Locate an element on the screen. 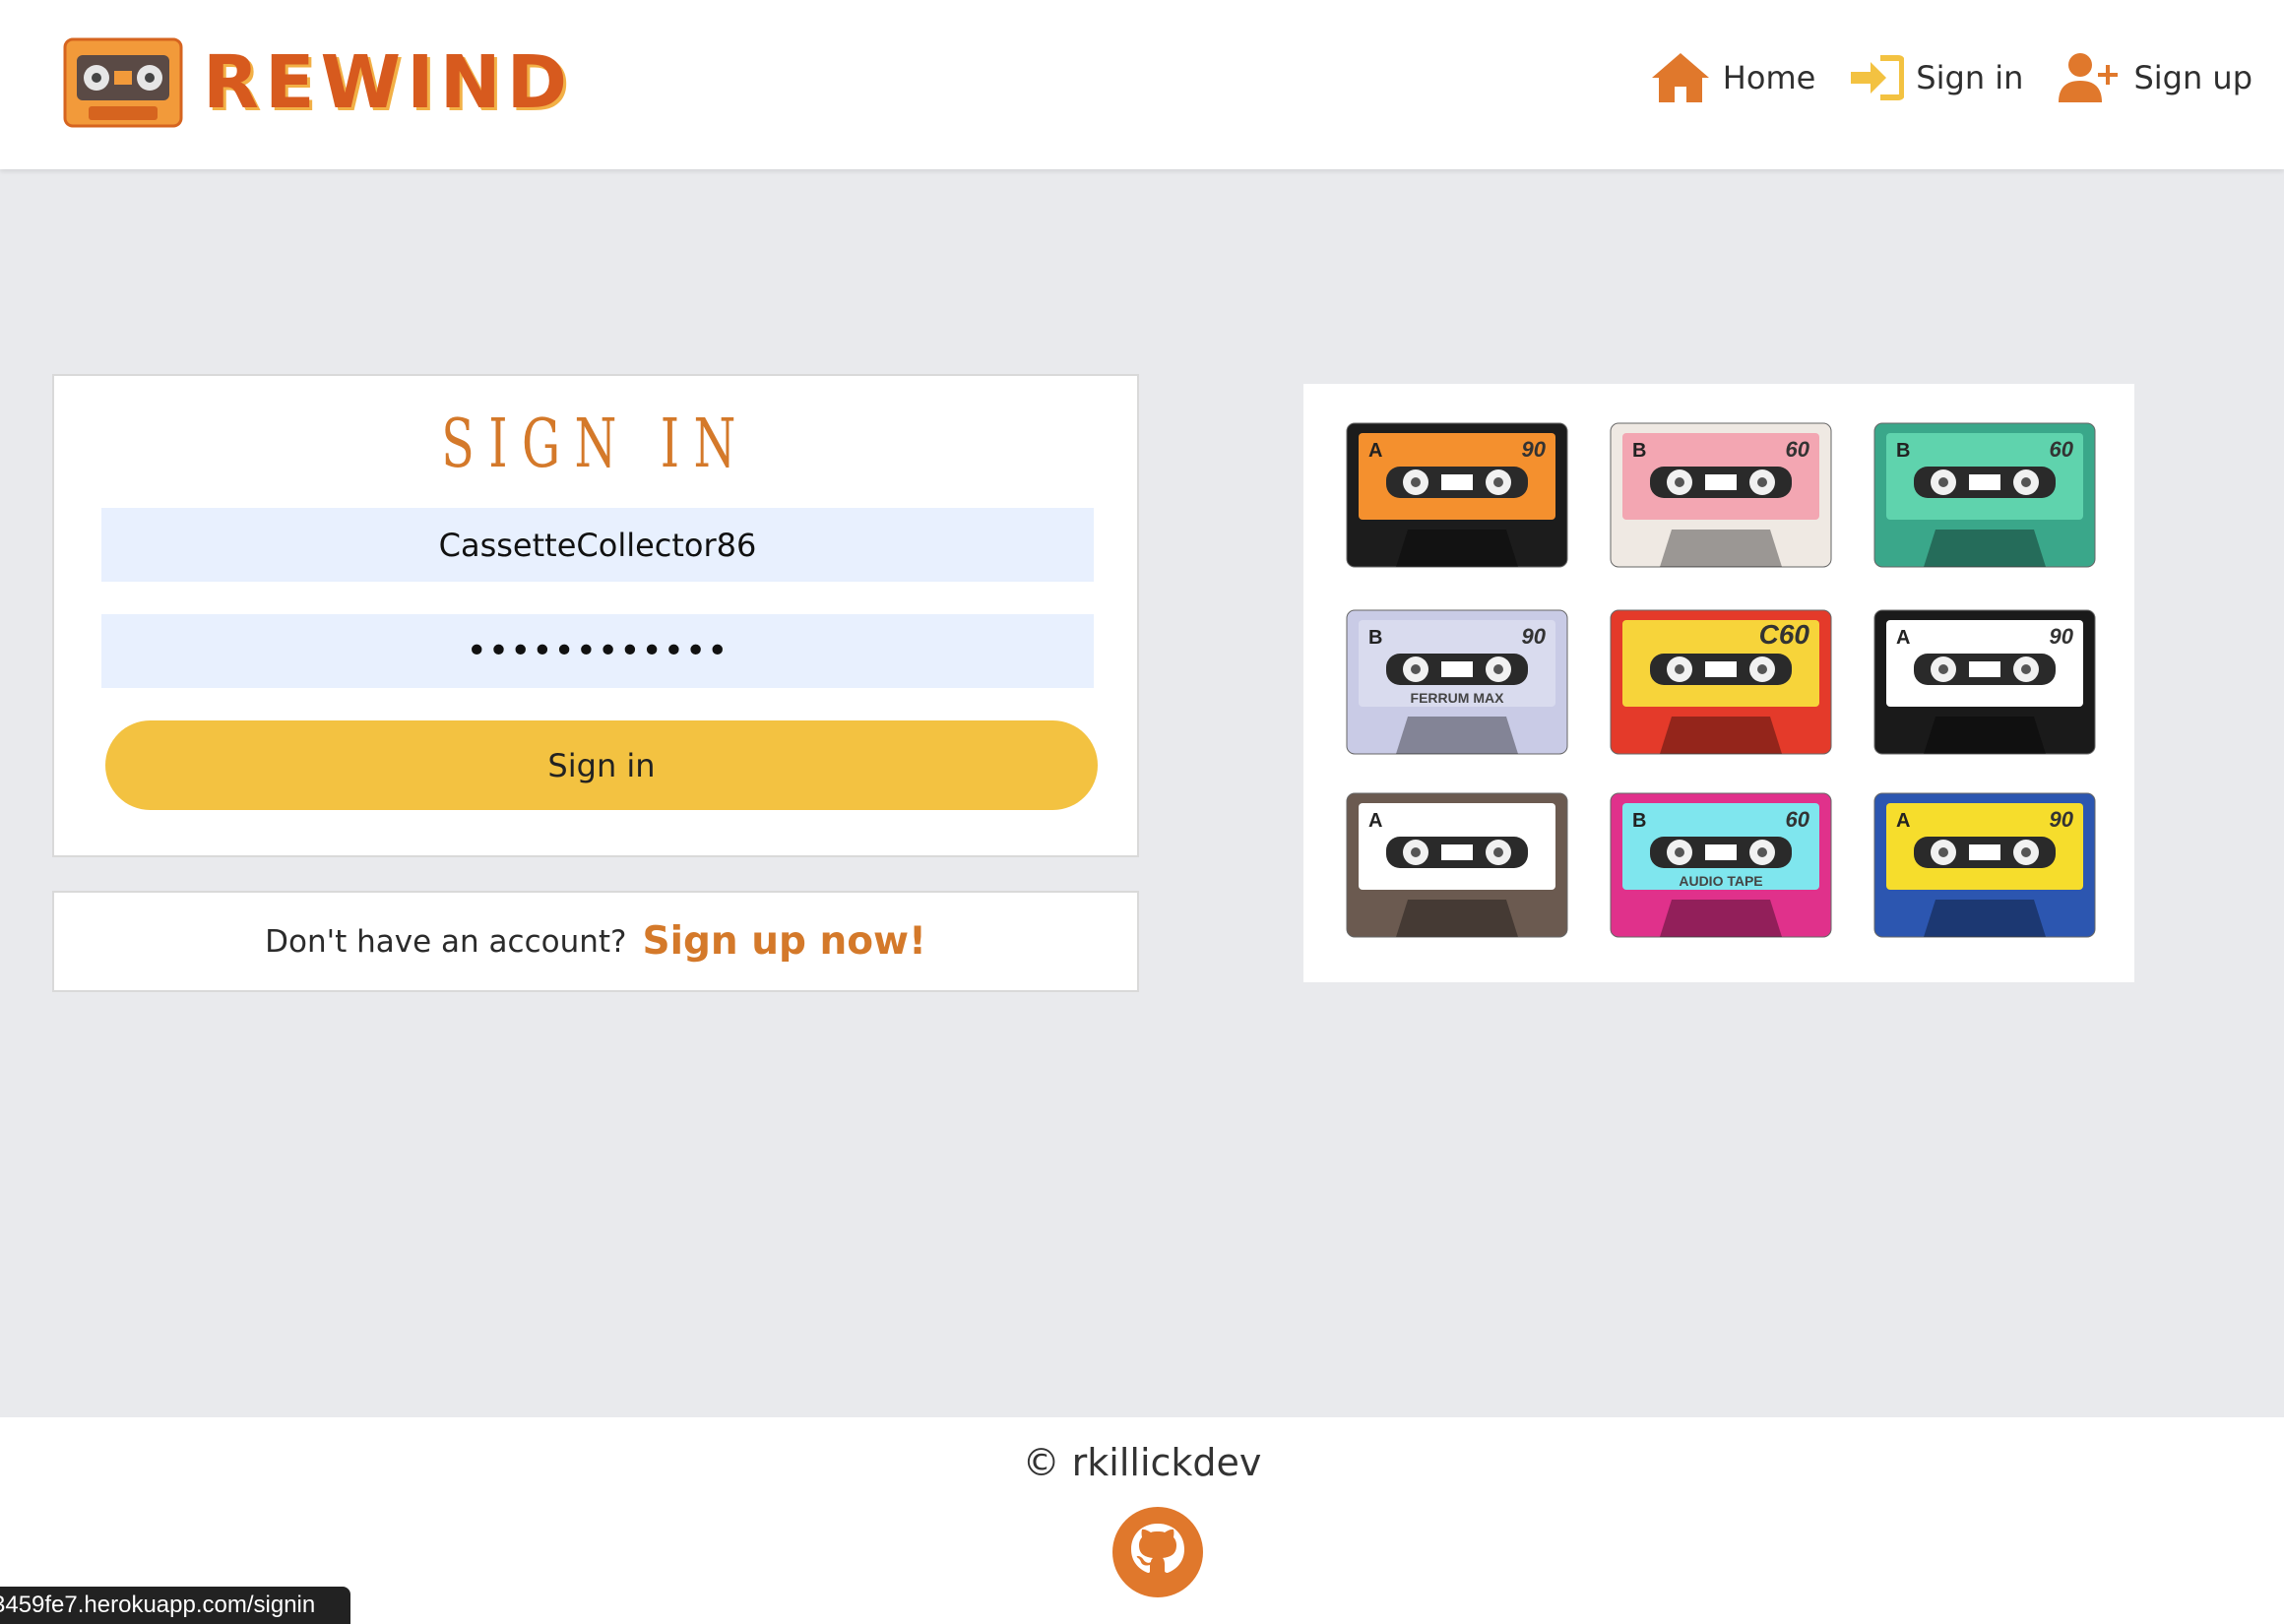 The height and width of the screenshot is (1624, 2284). sign-up-link: Sign up now! is located at coordinates (784, 941).